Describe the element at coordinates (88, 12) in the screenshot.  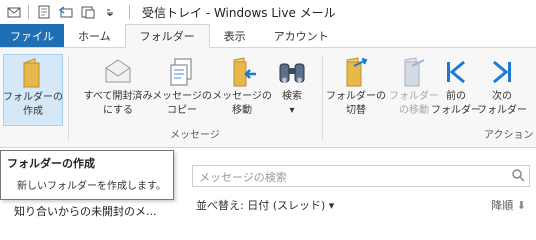
I see `sync-quick-icon` at that location.